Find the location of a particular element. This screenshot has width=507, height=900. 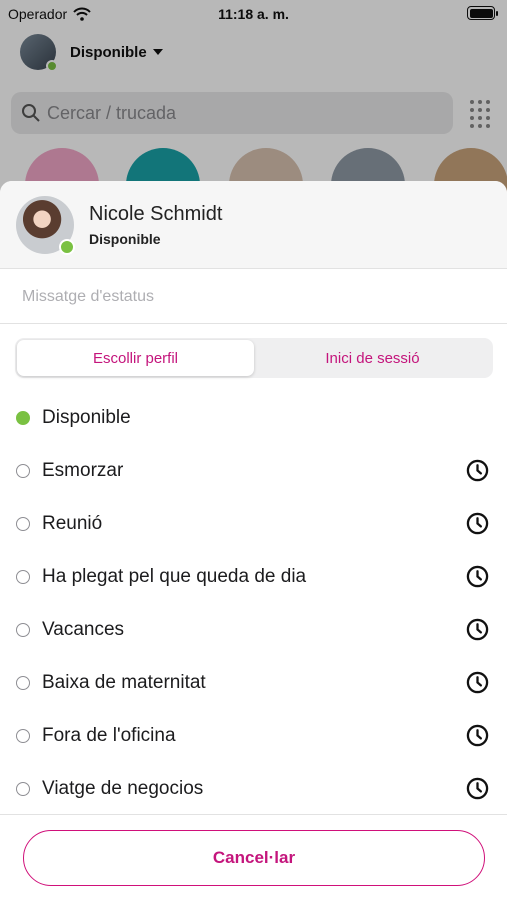

cancel-button: Cancel·lar is located at coordinates (254, 858).